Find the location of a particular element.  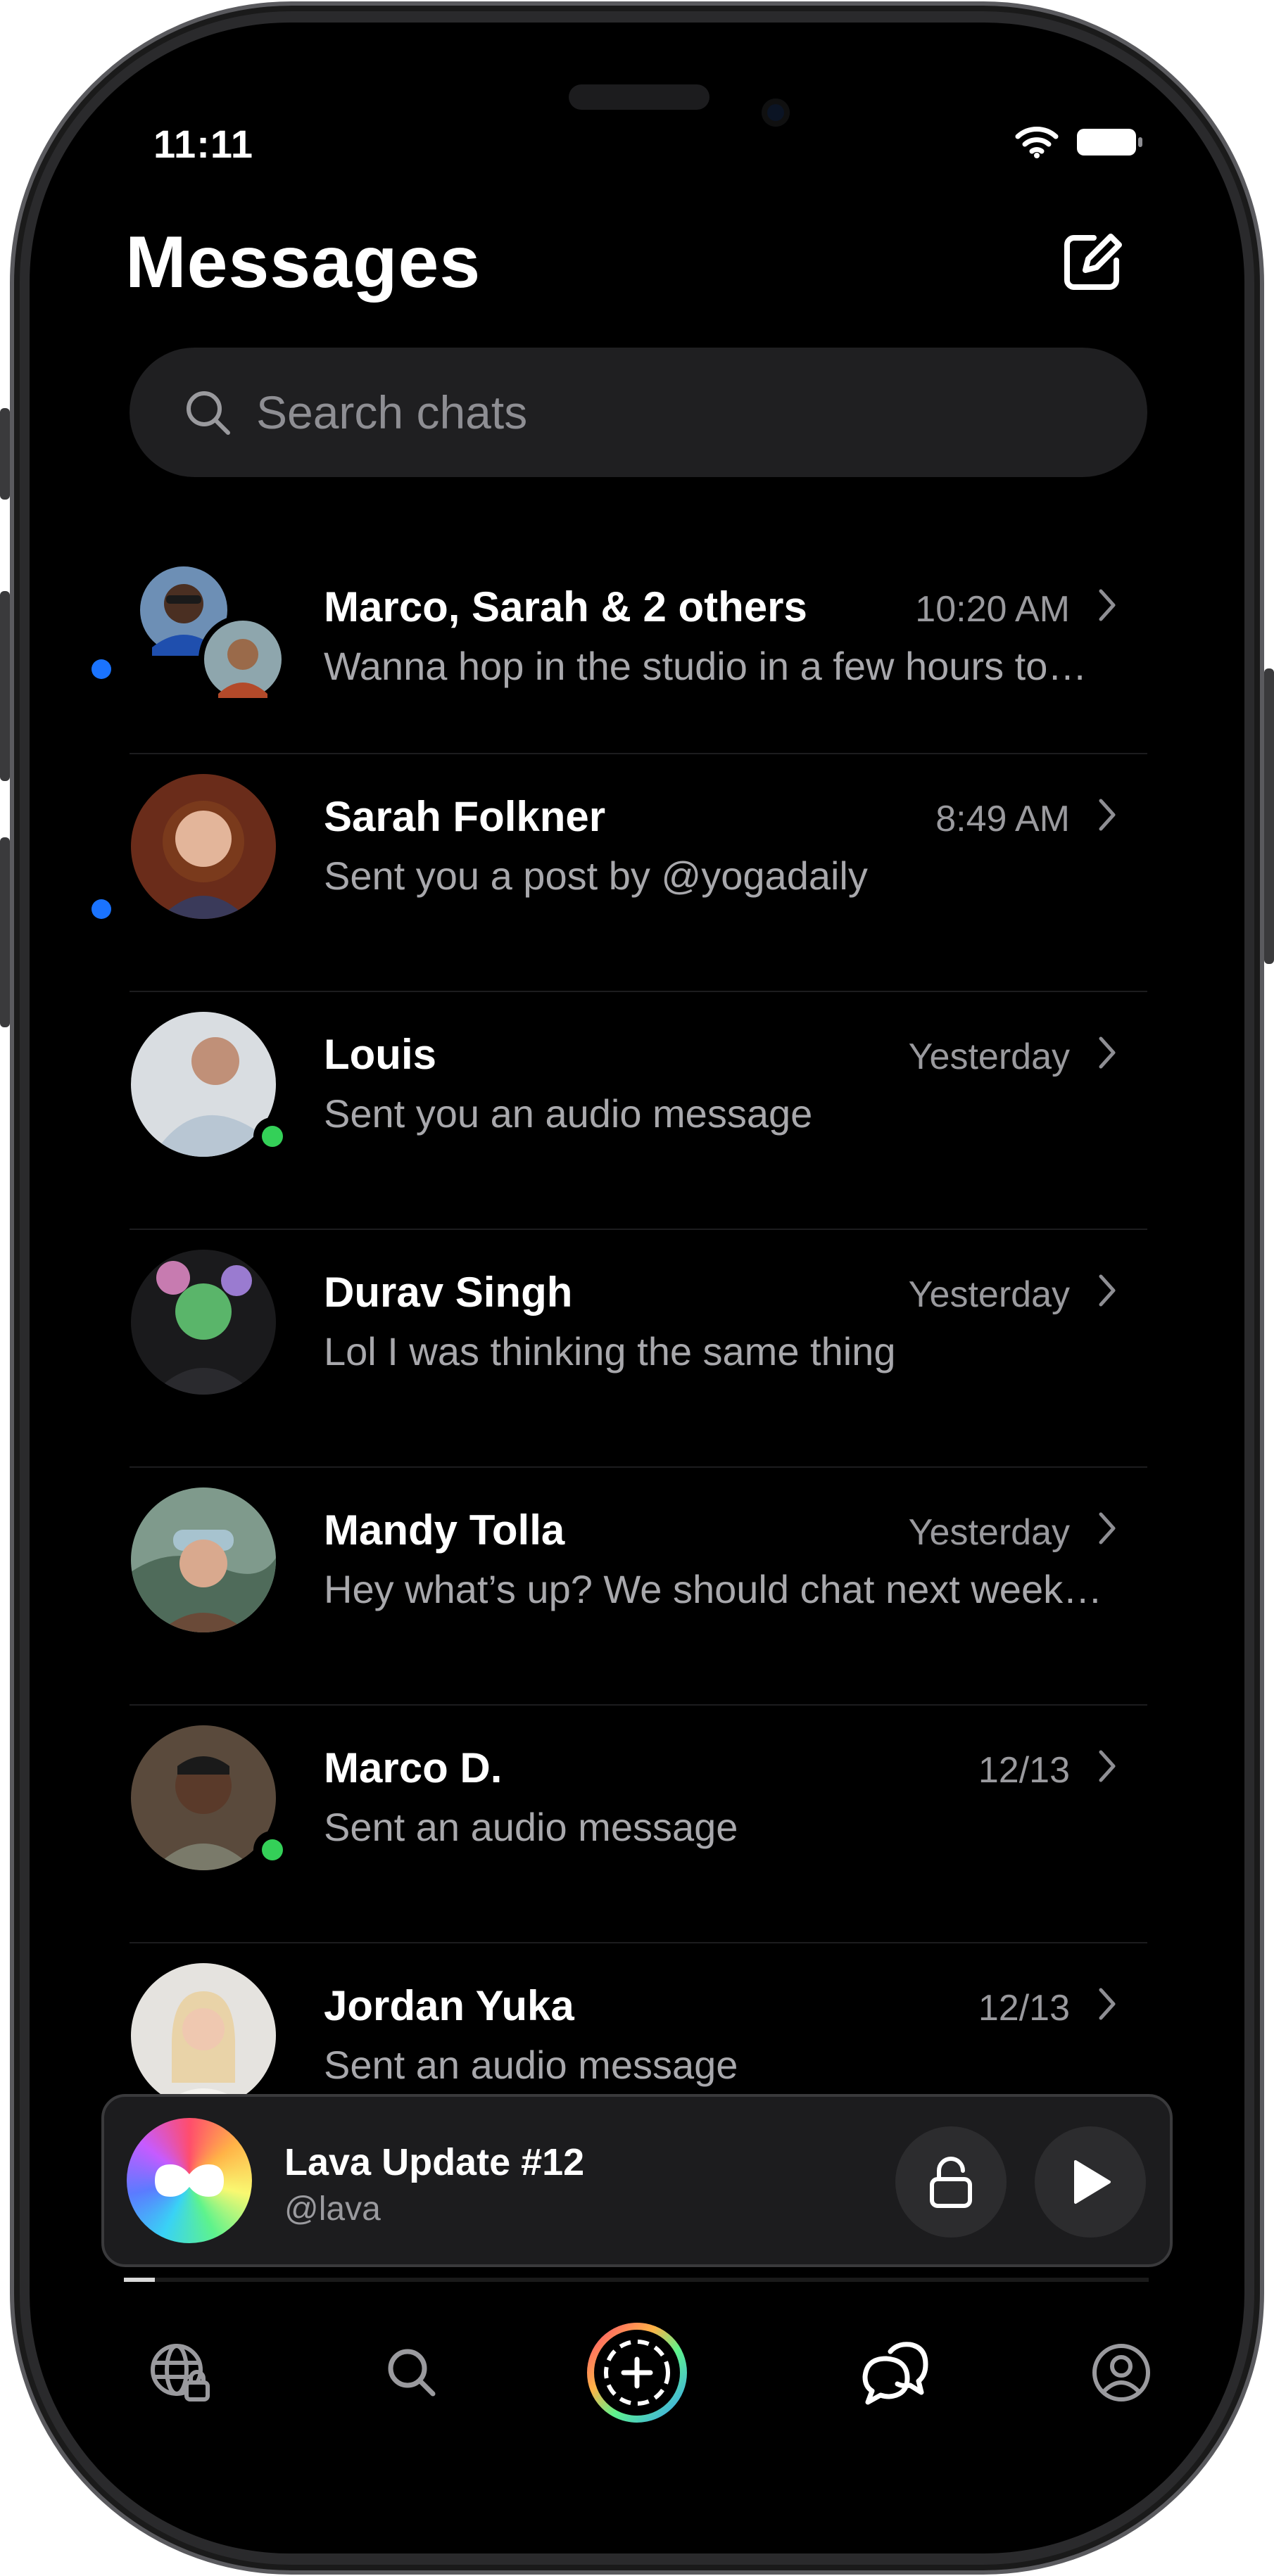

chat-row: Marco D. 12/13 Sent an audio message is located at coordinates (637, 1844).